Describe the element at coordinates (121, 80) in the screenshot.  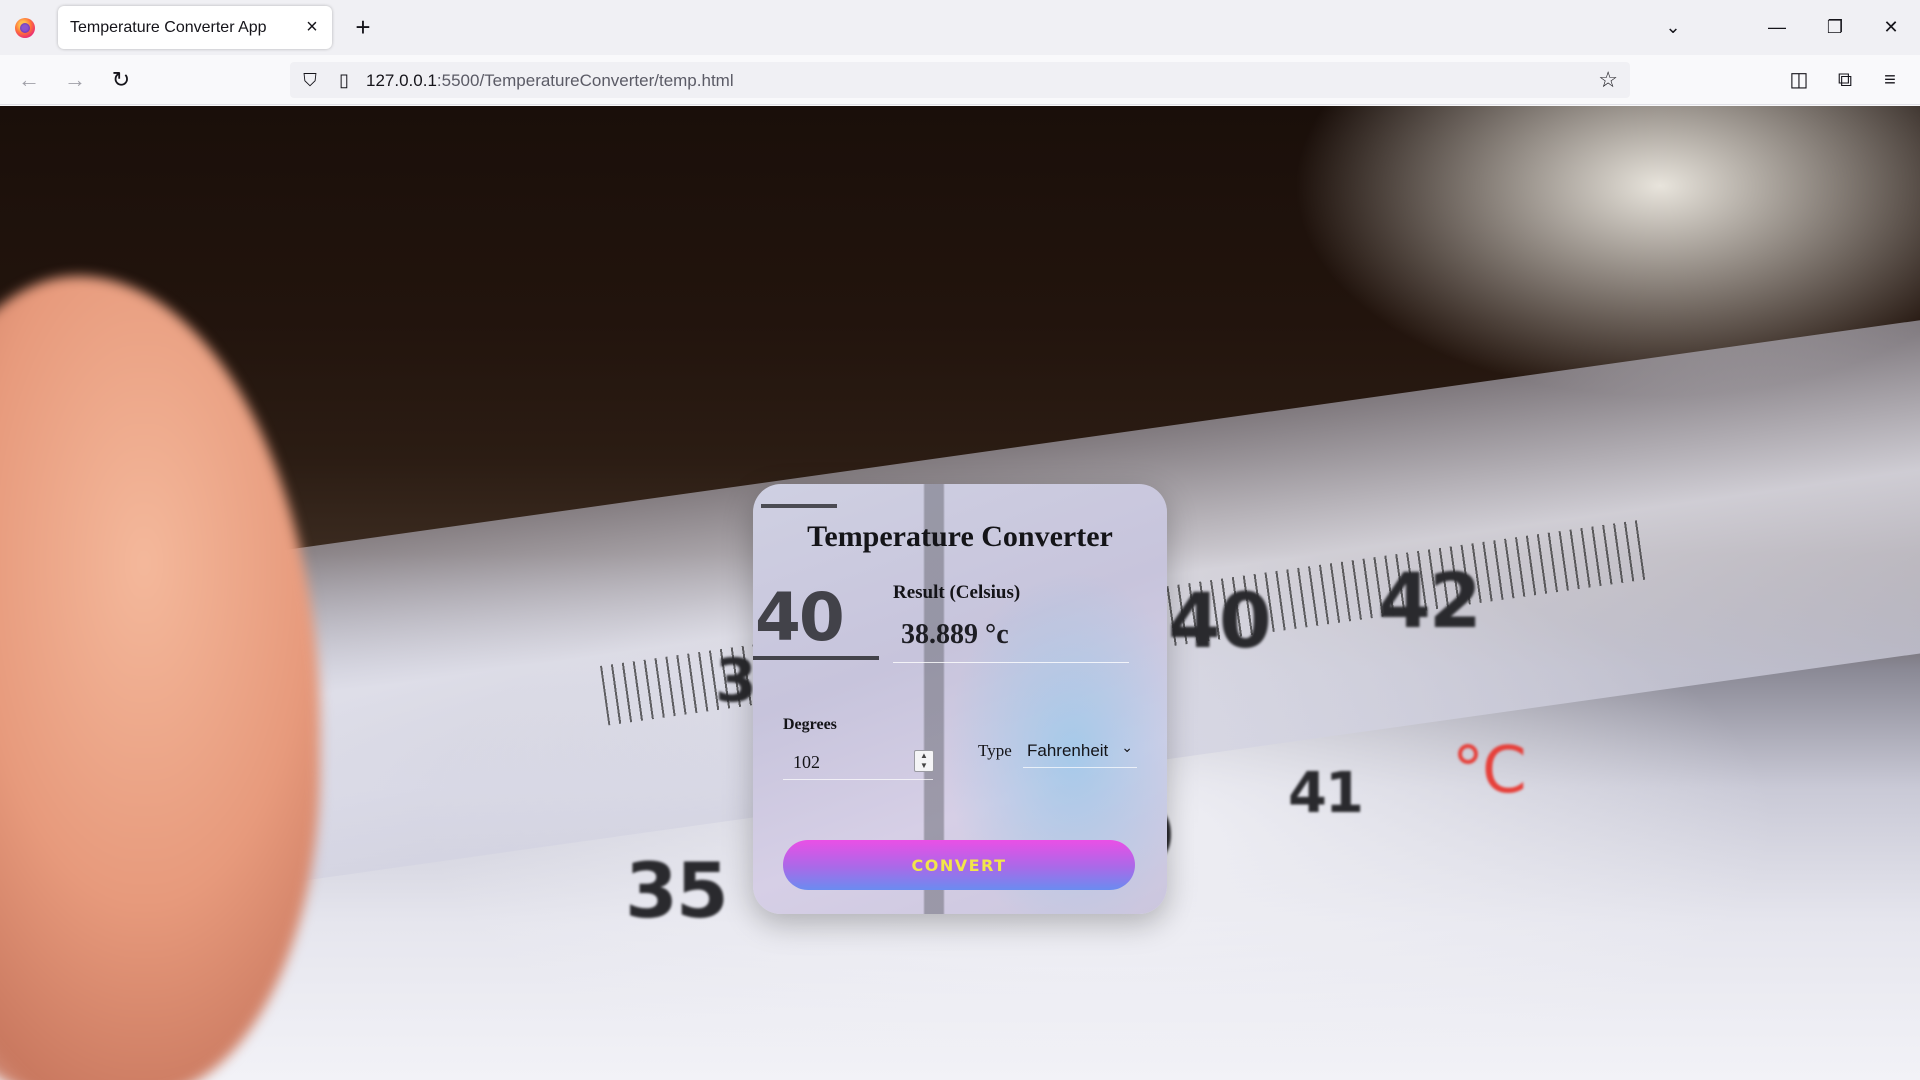
I see `reload-icon: ↻` at that location.